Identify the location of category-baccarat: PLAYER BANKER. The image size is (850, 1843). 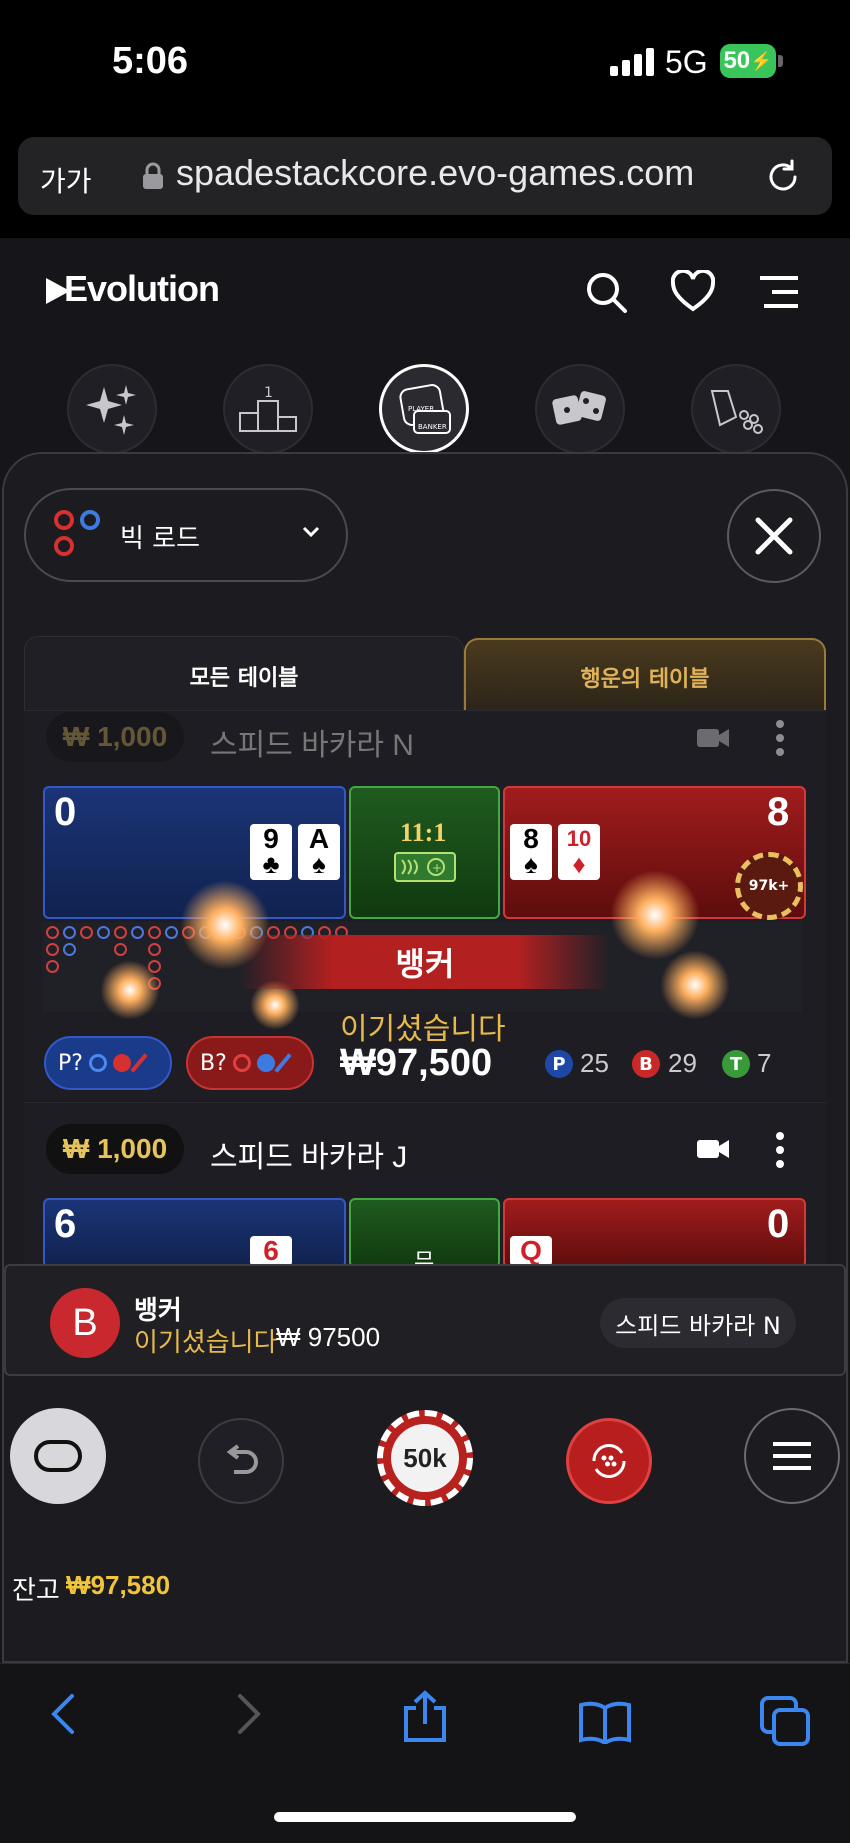
(424, 409).